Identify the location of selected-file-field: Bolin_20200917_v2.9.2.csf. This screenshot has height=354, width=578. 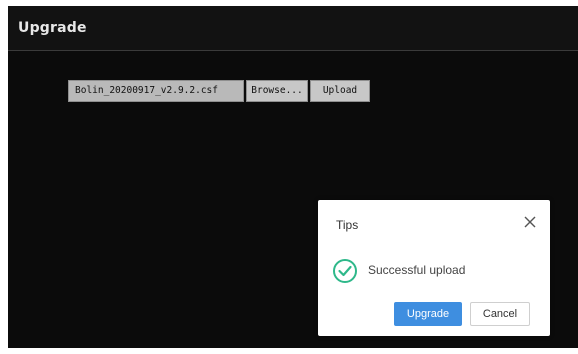
(156, 91).